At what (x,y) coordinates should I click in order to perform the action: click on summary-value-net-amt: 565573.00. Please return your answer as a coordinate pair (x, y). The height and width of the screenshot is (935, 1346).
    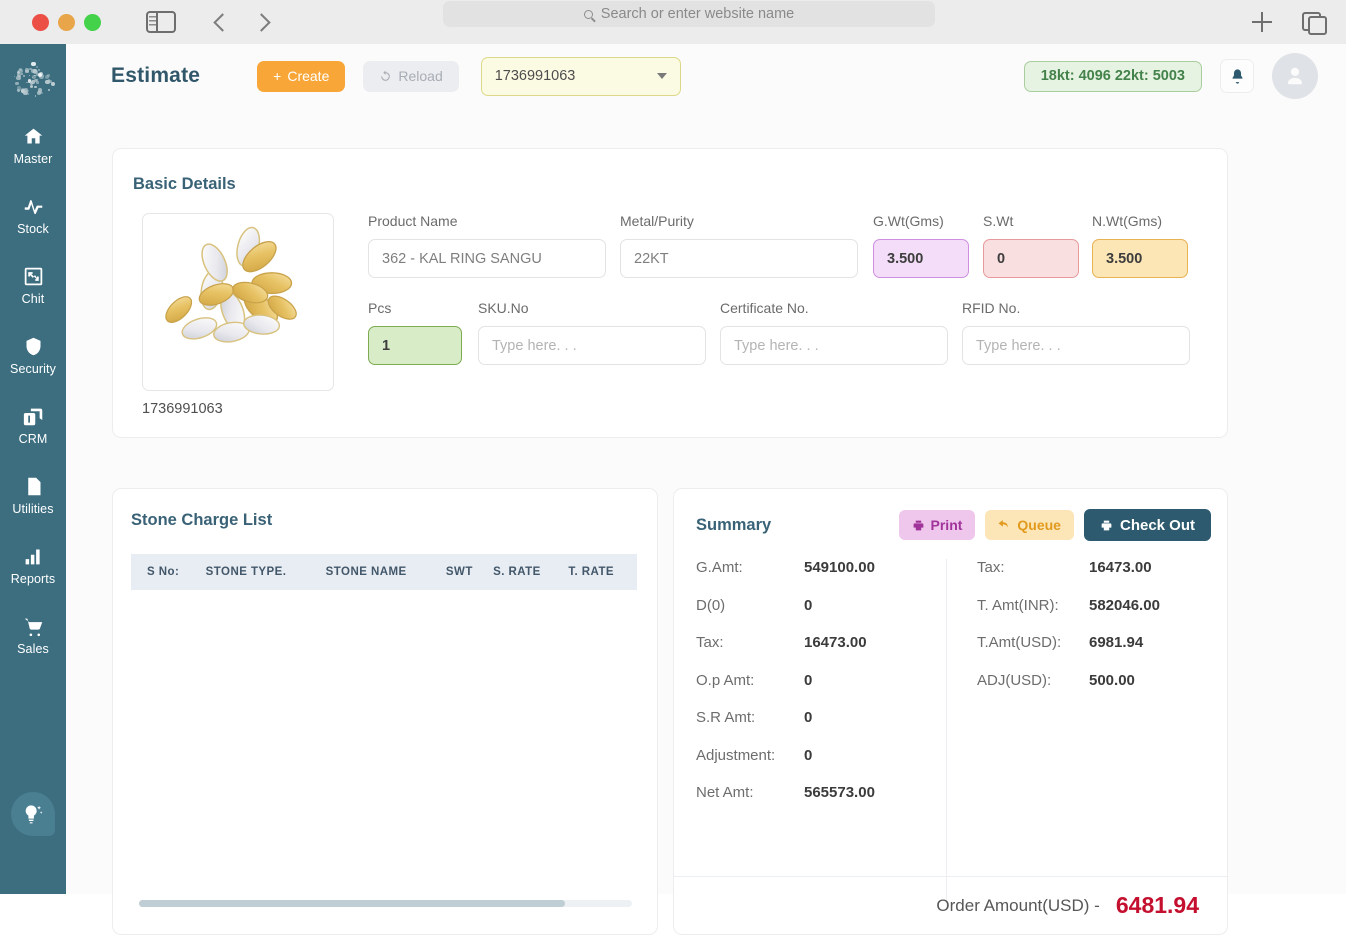
    Looking at the image, I should click on (839, 792).